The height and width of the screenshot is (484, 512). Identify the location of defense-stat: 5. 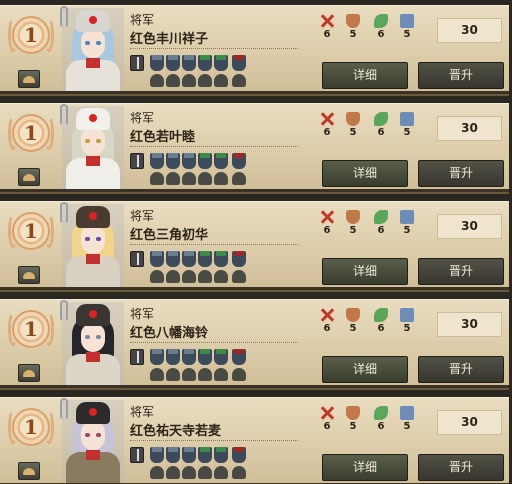
(353, 125).